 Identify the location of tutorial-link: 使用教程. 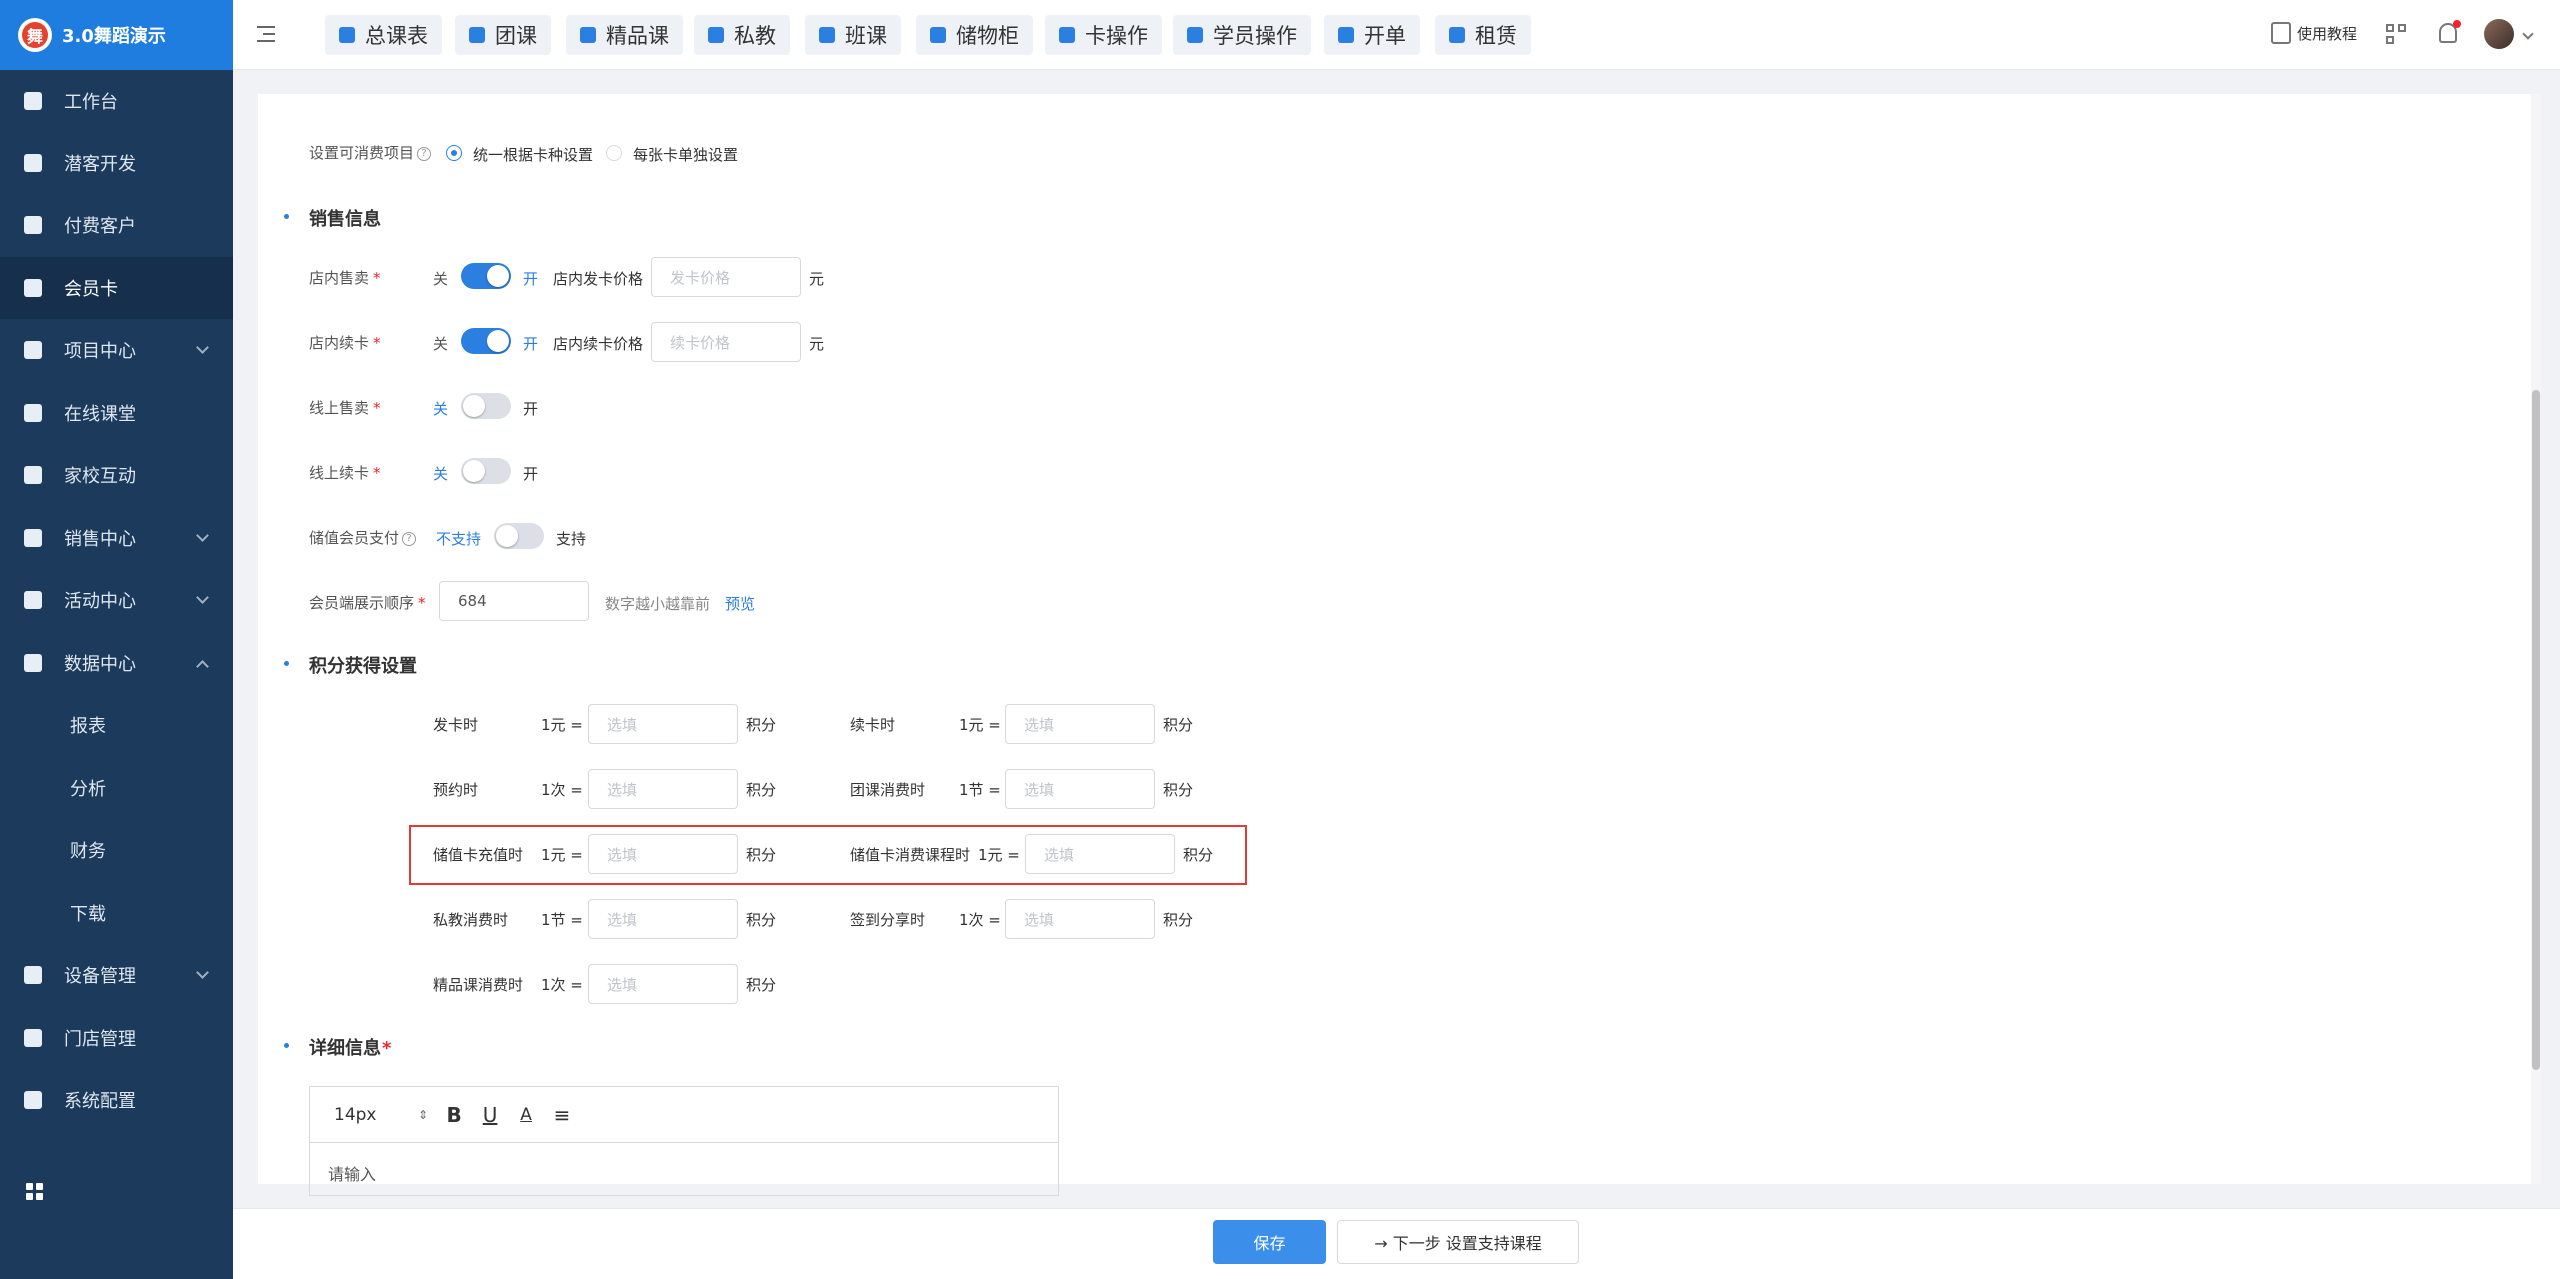
(2314, 33).